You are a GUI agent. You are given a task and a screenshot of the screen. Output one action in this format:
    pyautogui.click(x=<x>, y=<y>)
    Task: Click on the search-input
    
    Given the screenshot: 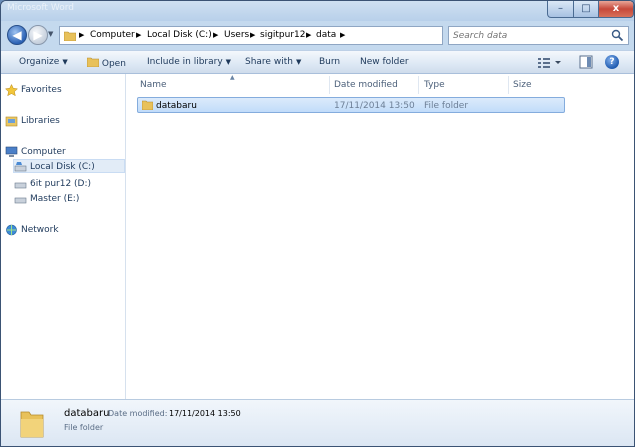 What is the action you would take?
    pyautogui.click(x=528, y=35)
    